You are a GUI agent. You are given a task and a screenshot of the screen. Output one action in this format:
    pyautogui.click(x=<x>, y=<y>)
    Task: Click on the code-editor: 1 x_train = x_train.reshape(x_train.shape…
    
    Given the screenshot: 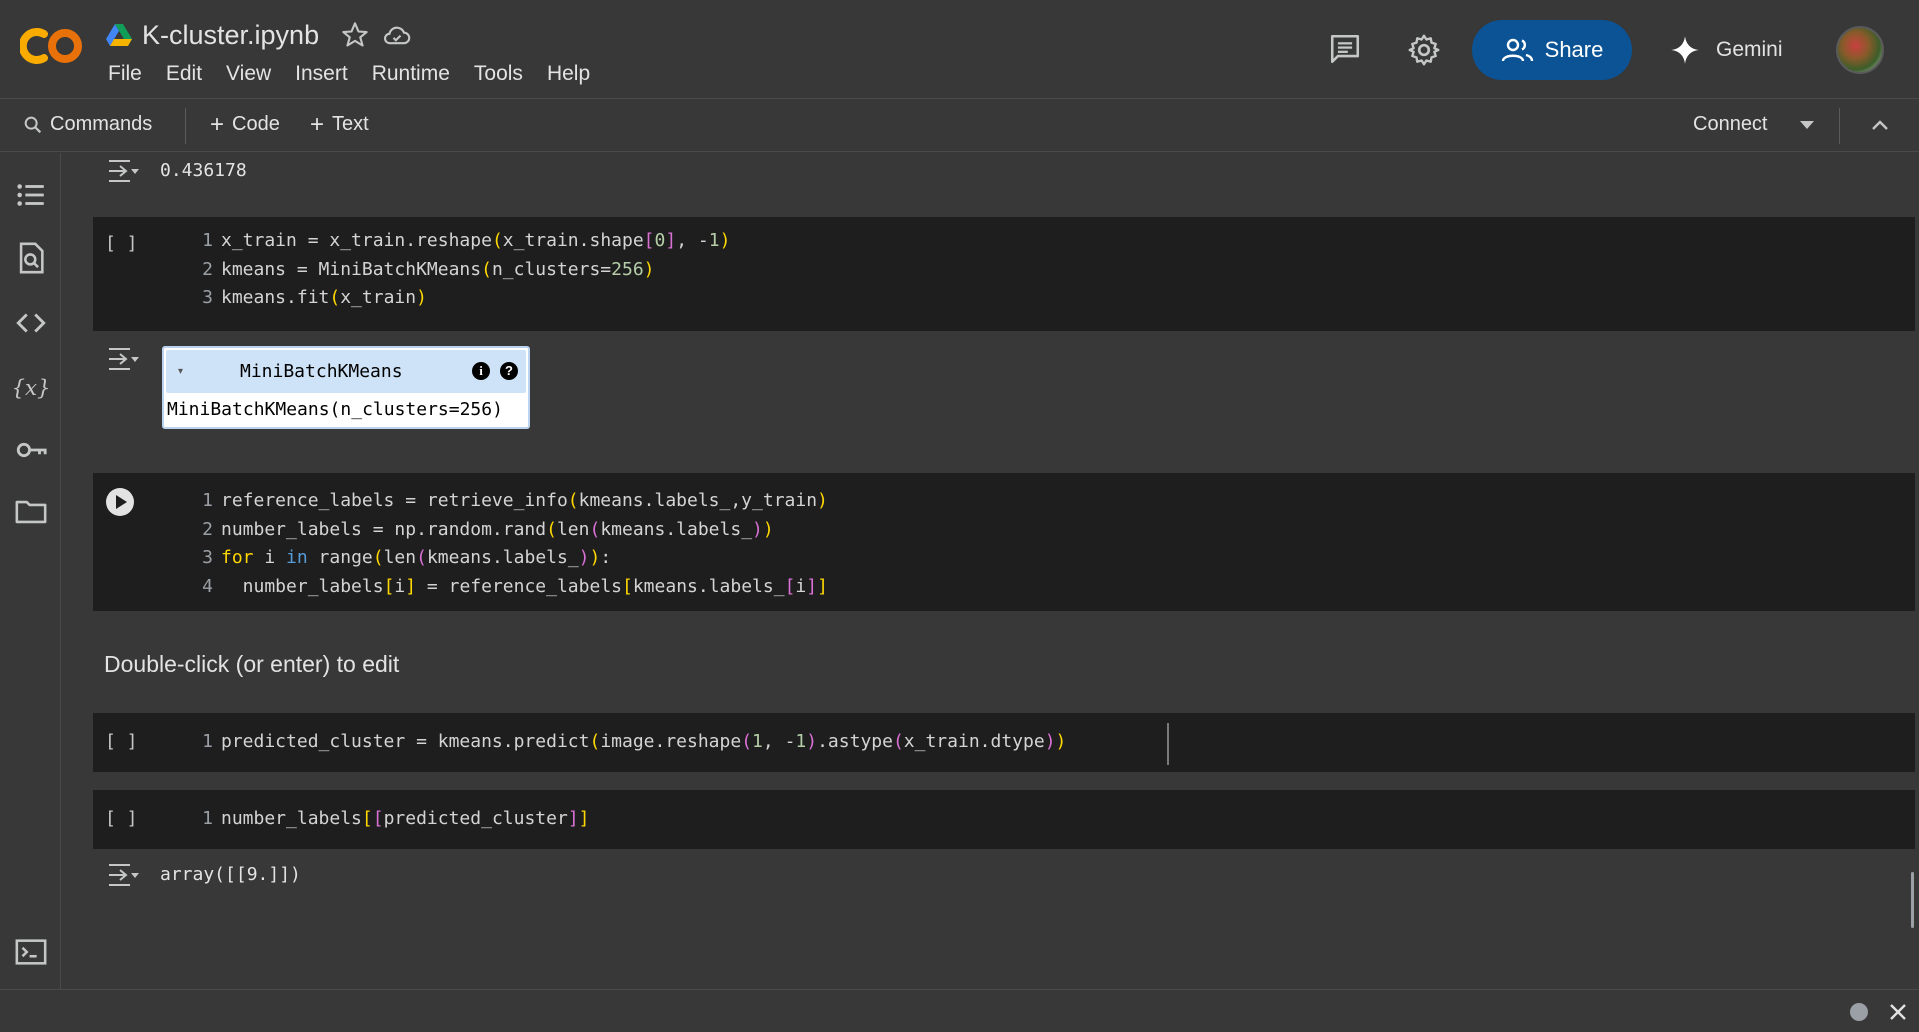 What is the action you would take?
    pyautogui.click(x=457, y=270)
    